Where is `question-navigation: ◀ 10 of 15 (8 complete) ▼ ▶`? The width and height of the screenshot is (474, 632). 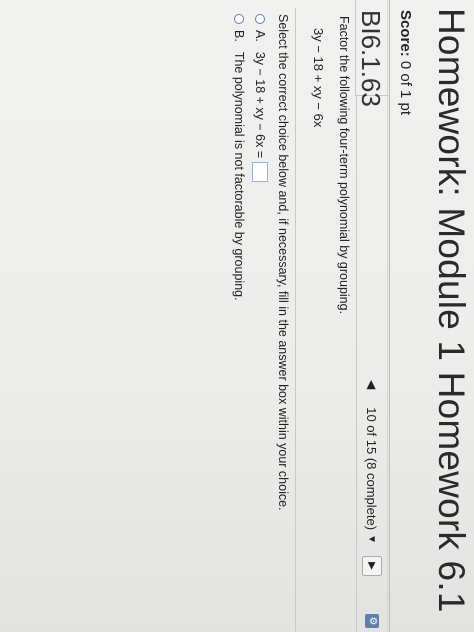 question-navigation: ◀ 10 of 15 (8 complete) ▼ ▶ is located at coordinates (372, 478).